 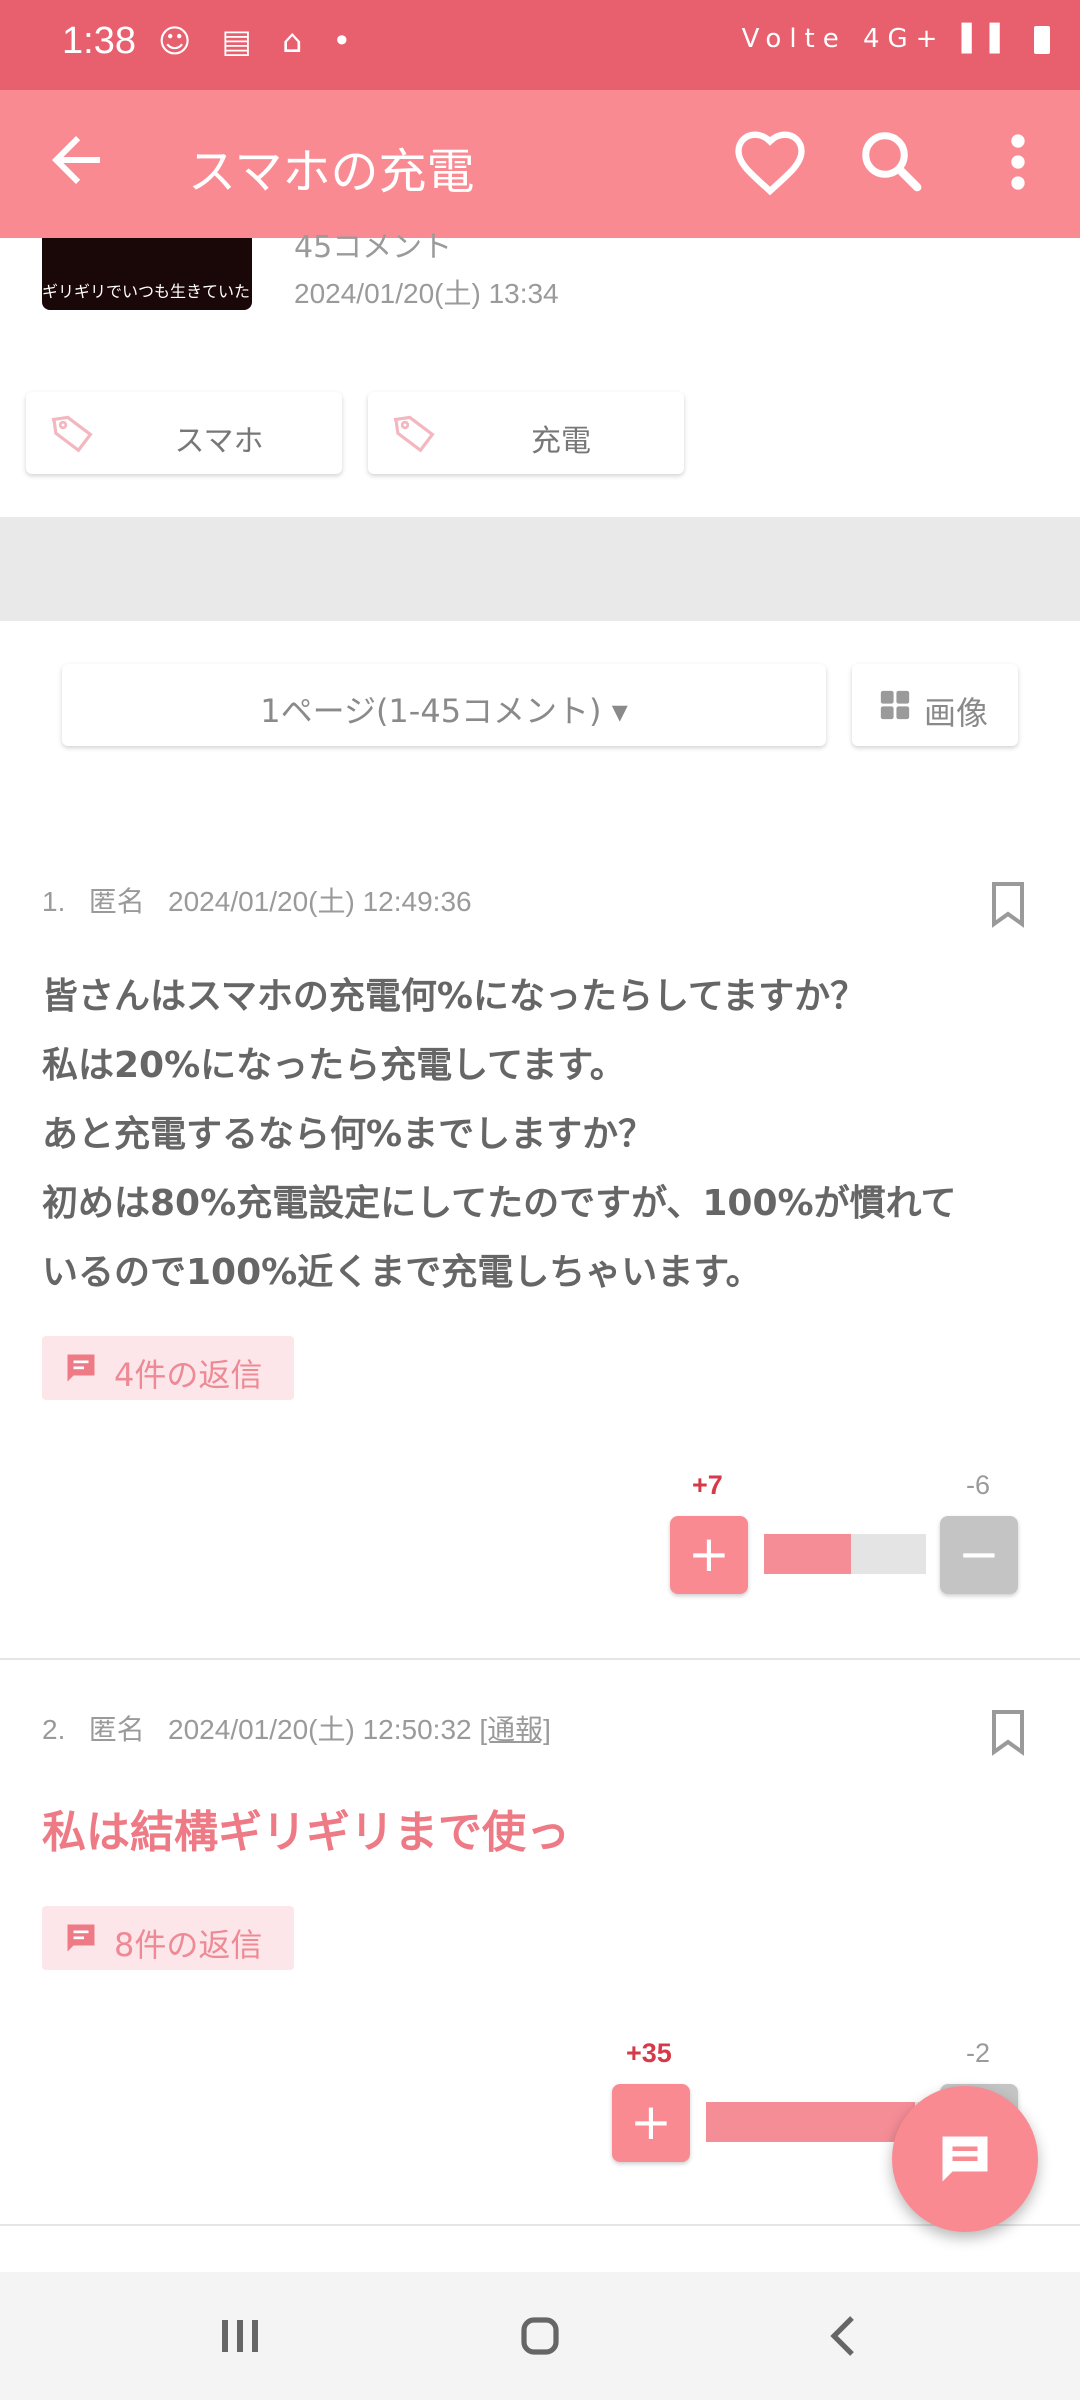 I want to click on section-divider, so click(x=540, y=569).